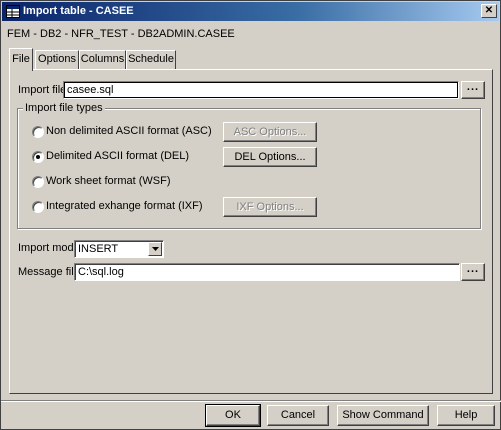 The height and width of the screenshot is (430, 501). Describe the element at coordinates (98, 249) in the screenshot. I see `import-mode-value: INSERT` at that location.